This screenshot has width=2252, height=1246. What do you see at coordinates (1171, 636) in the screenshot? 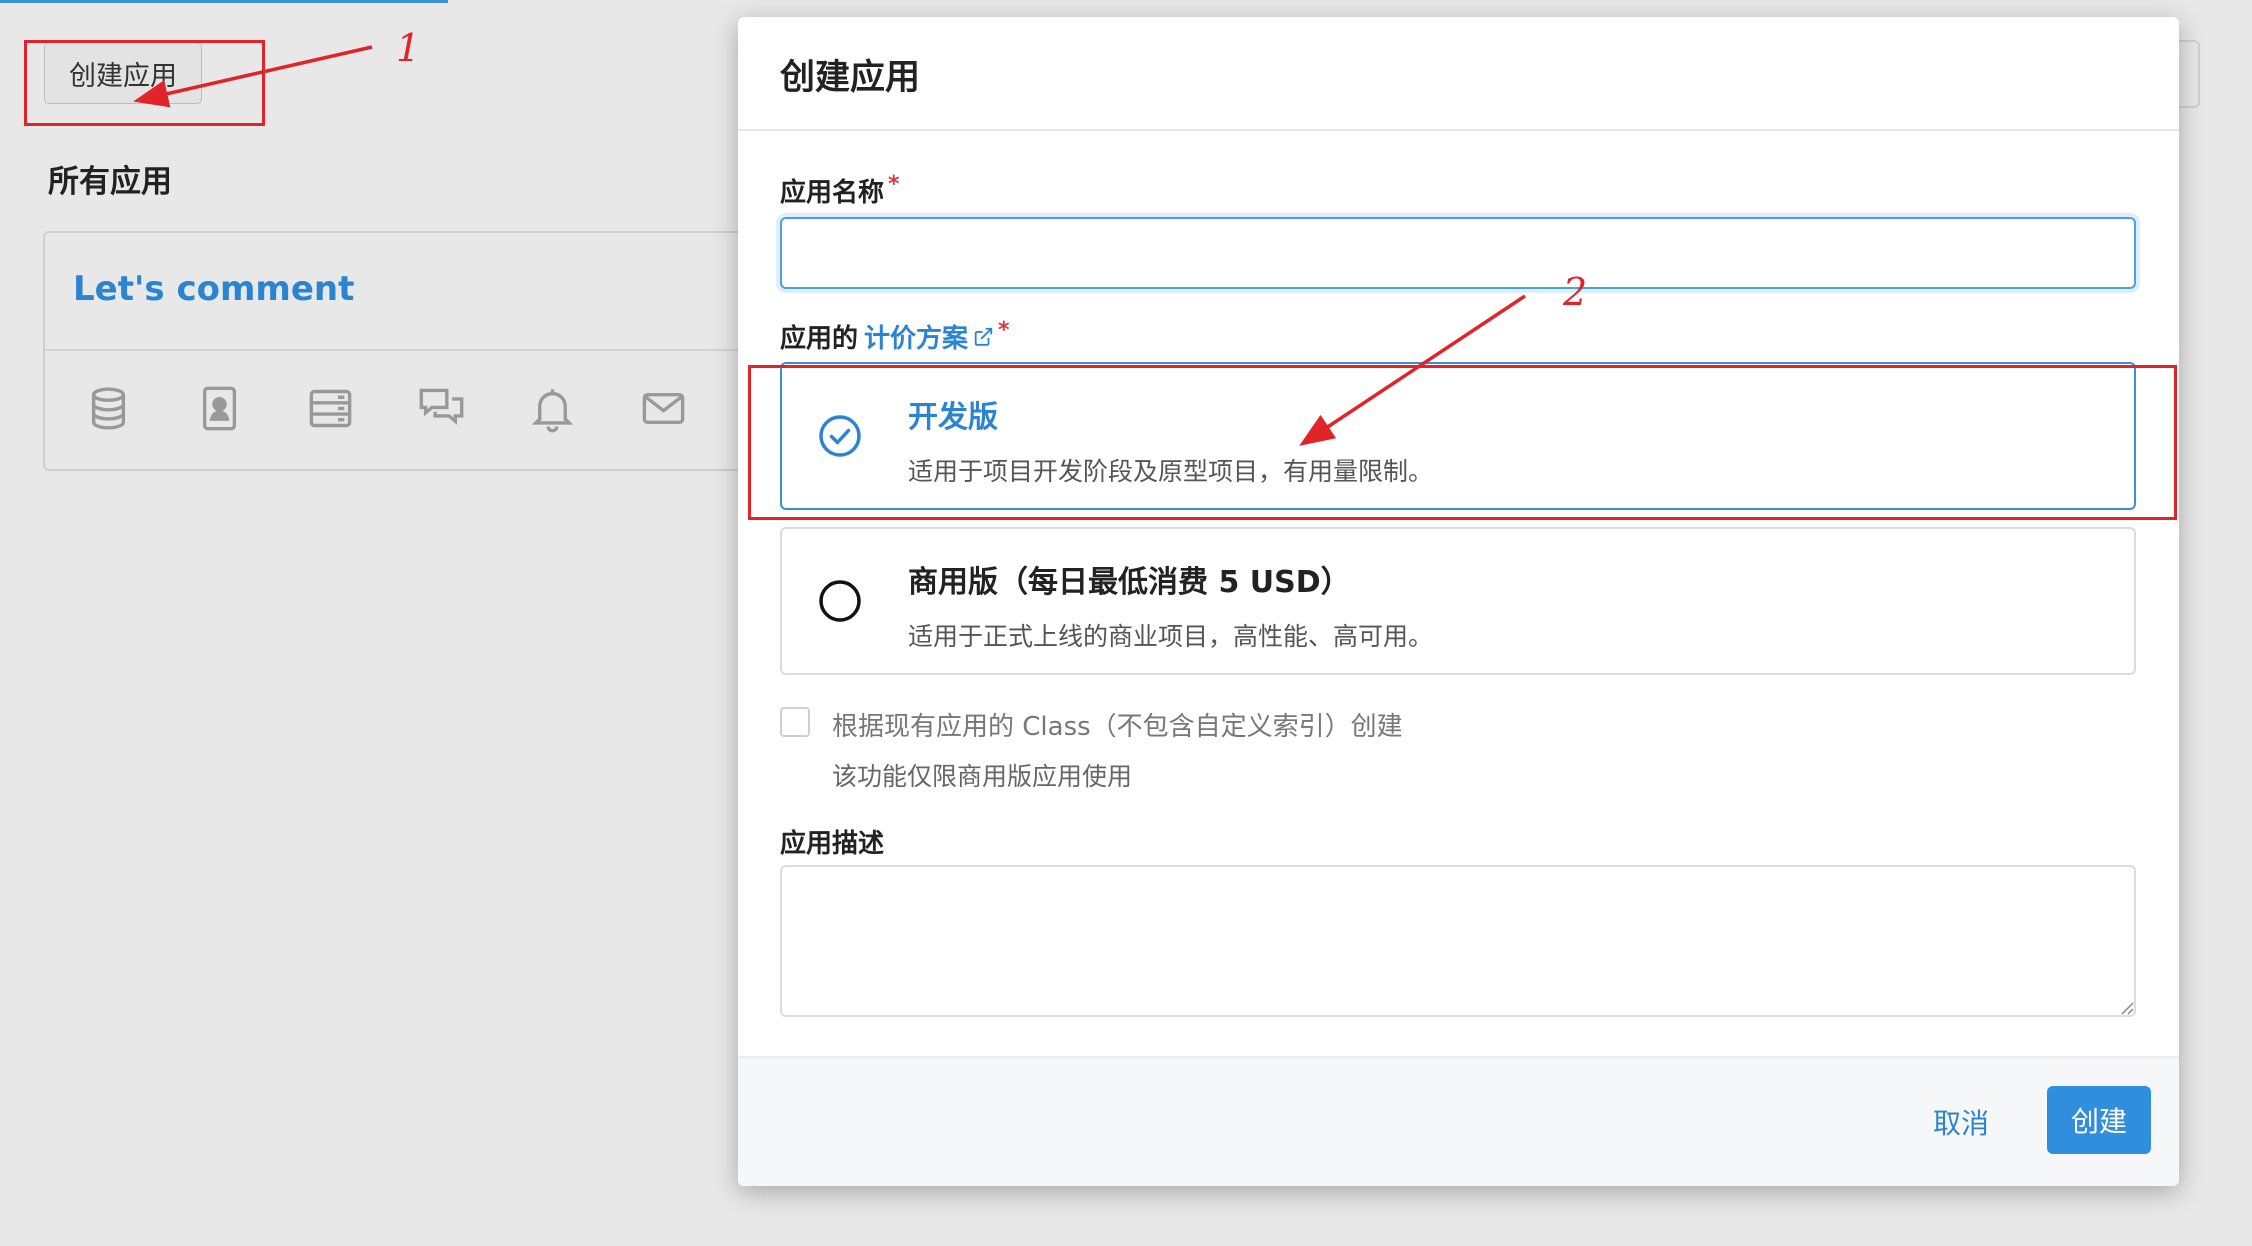
I see `plan-description: 适用于正式上线的商业项目，高性能、高可用。` at bounding box center [1171, 636].